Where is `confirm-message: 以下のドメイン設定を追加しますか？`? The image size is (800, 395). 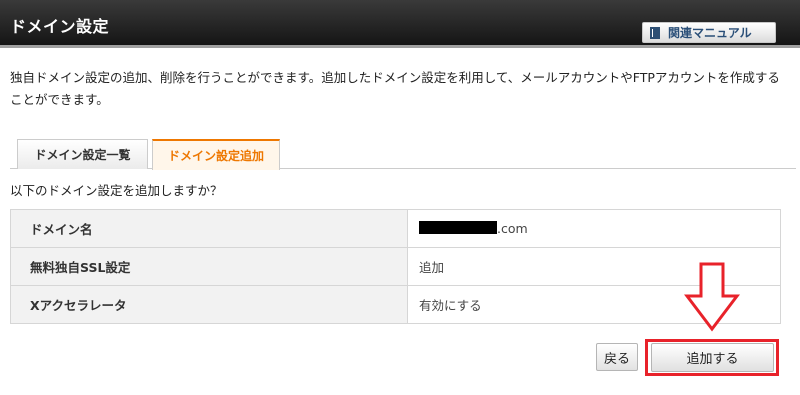
confirm-message: 以下のドメイン設定を追加しますか？ is located at coordinates (116, 190).